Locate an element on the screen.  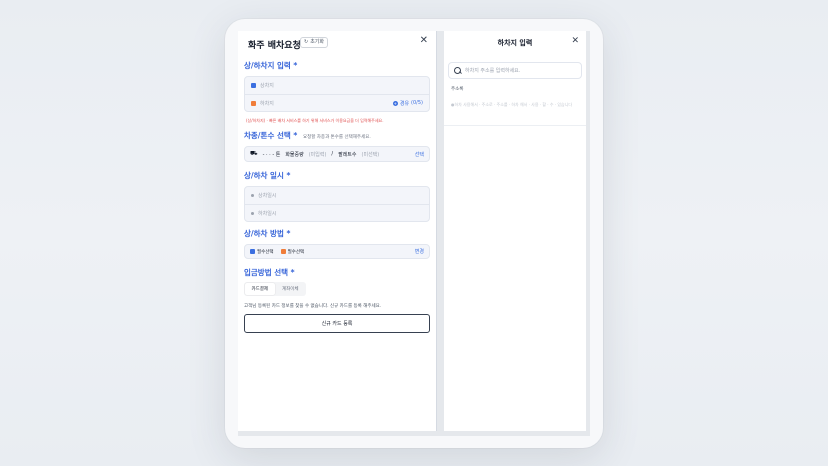
address-search-input: 하차지 주소를 입력하세요. is located at coordinates (515, 70).